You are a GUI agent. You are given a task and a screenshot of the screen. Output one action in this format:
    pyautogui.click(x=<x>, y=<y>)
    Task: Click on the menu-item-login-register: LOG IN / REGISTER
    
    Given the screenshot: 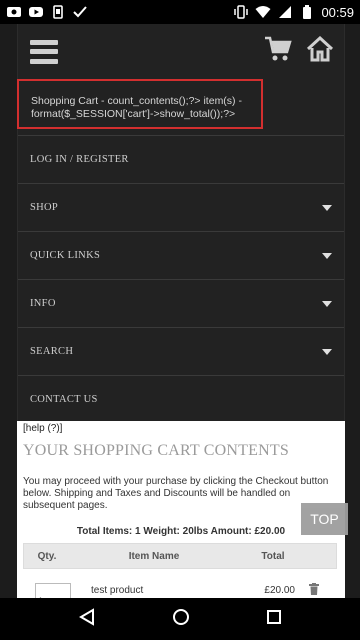 What is the action you would take?
    pyautogui.click(x=181, y=159)
    